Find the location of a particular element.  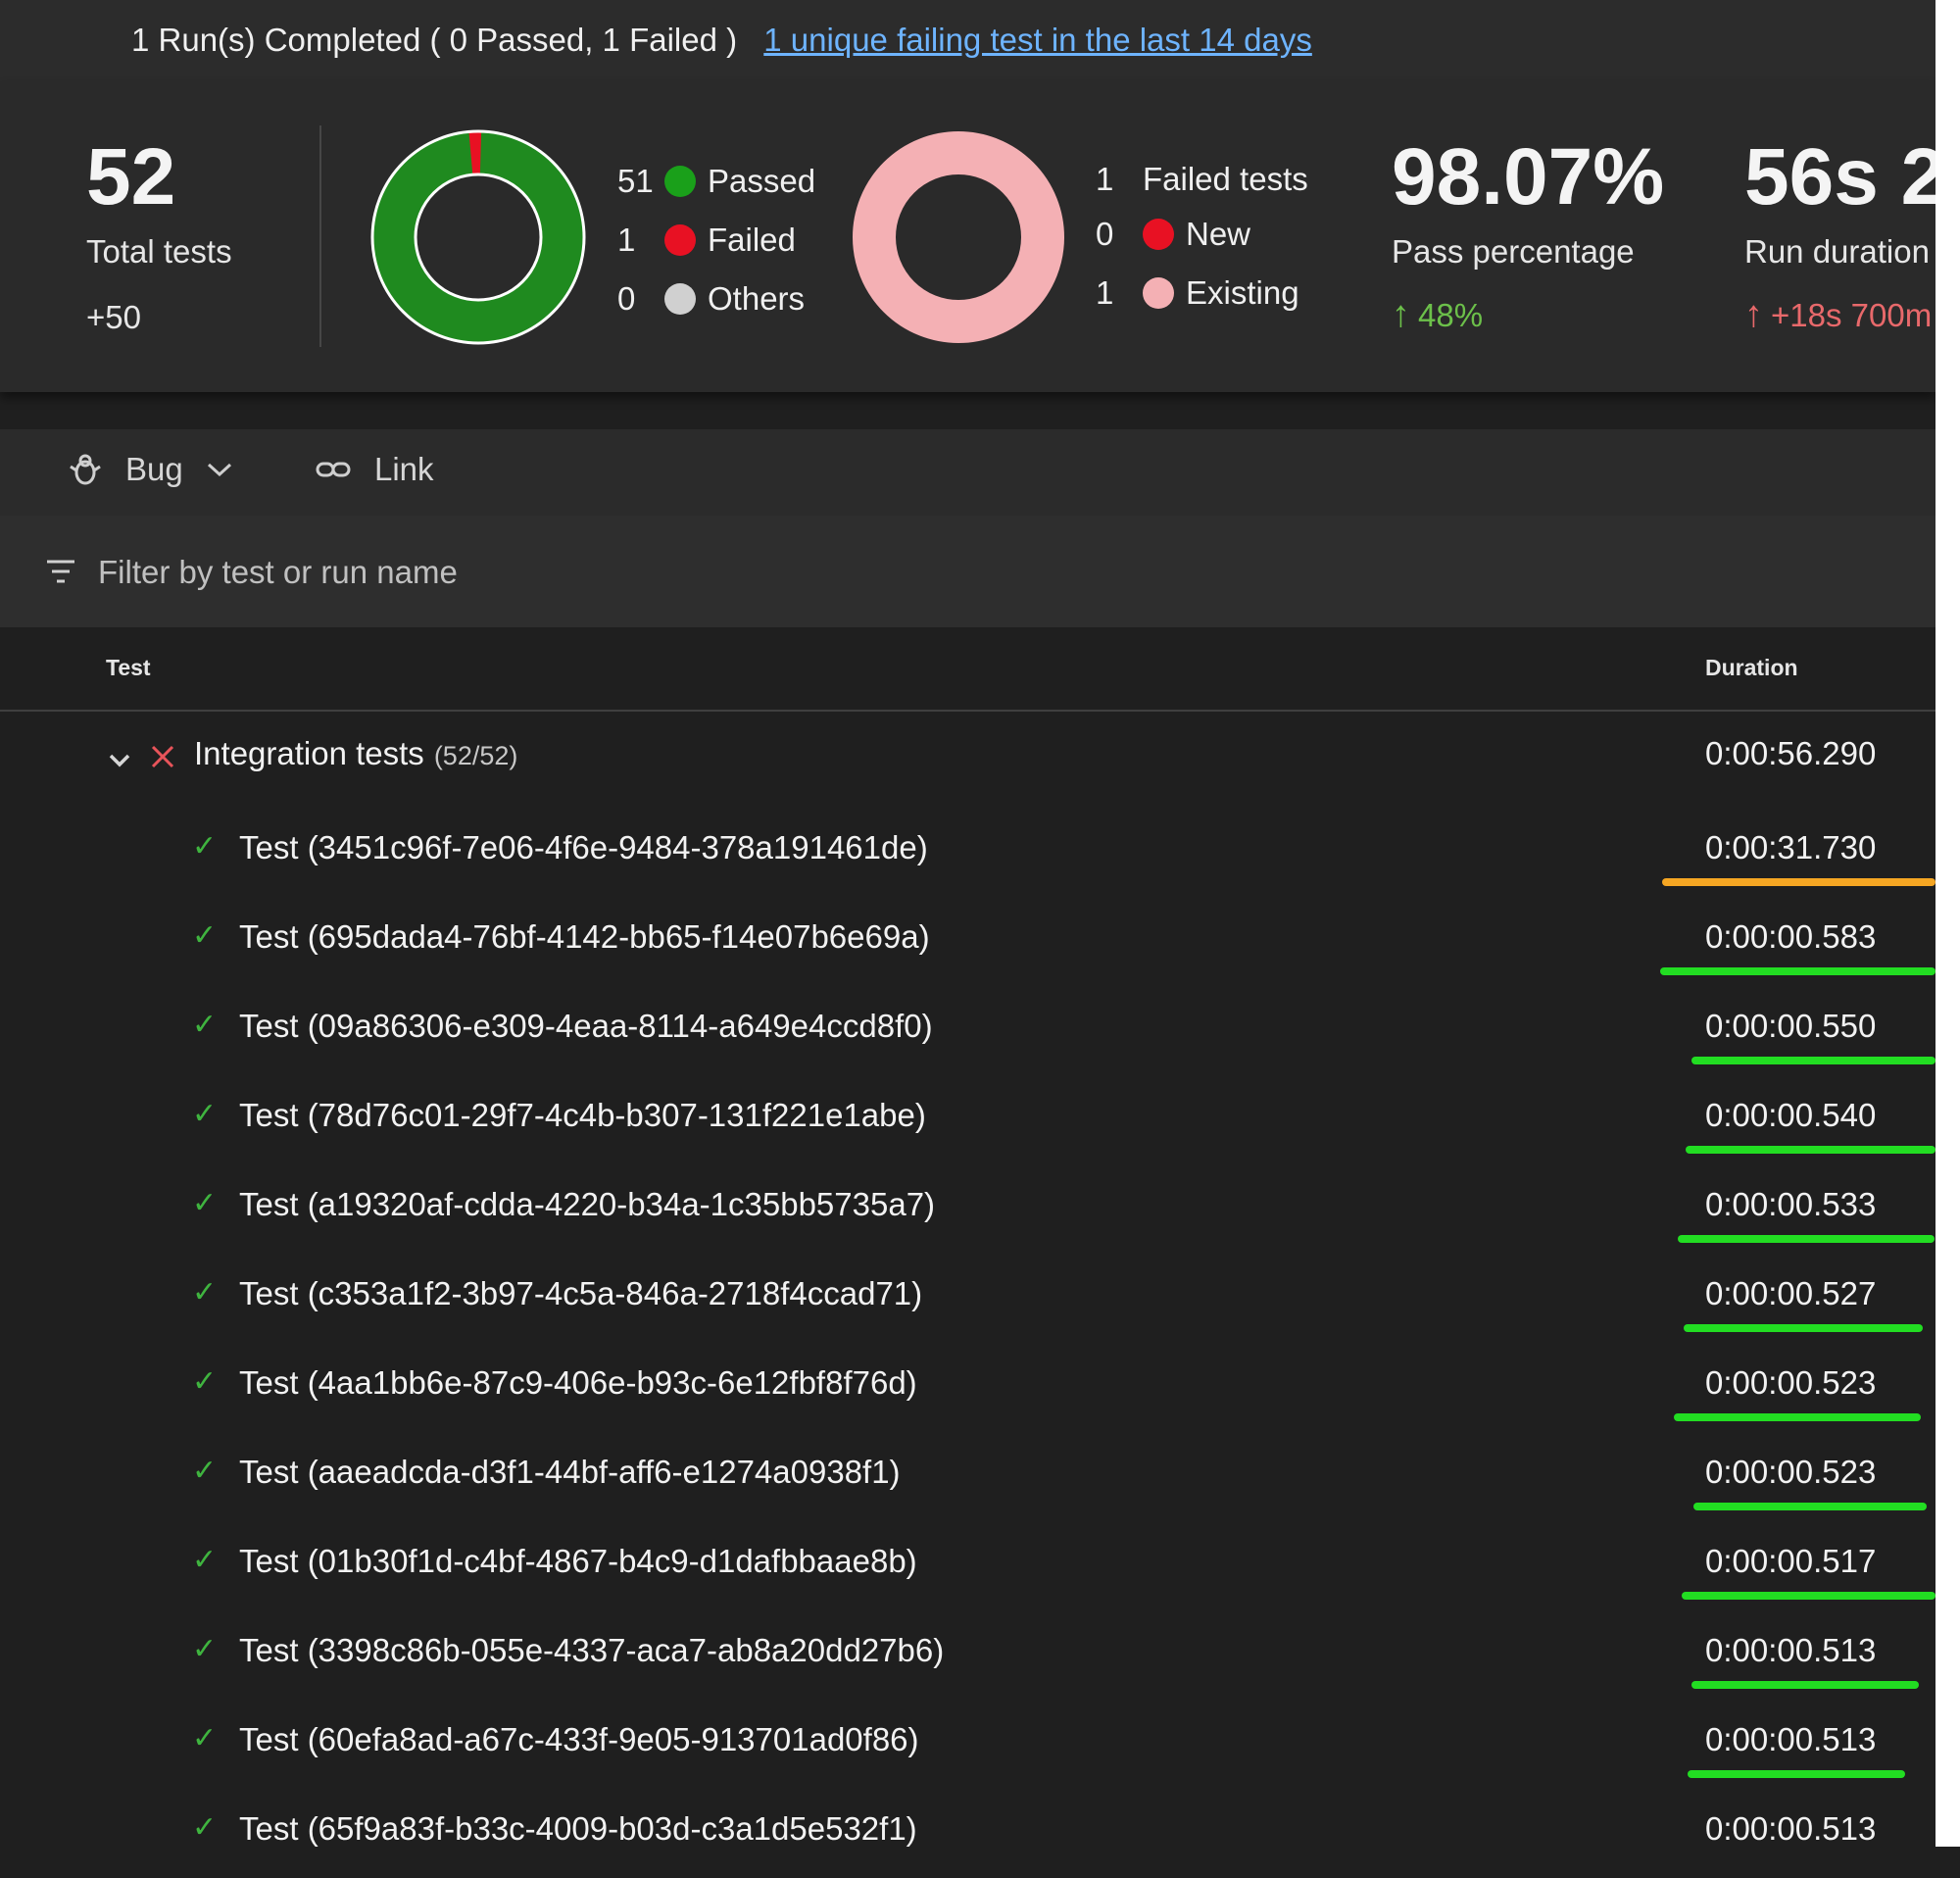

test-duration: 0:00:00.583 is located at coordinates (1791, 937).